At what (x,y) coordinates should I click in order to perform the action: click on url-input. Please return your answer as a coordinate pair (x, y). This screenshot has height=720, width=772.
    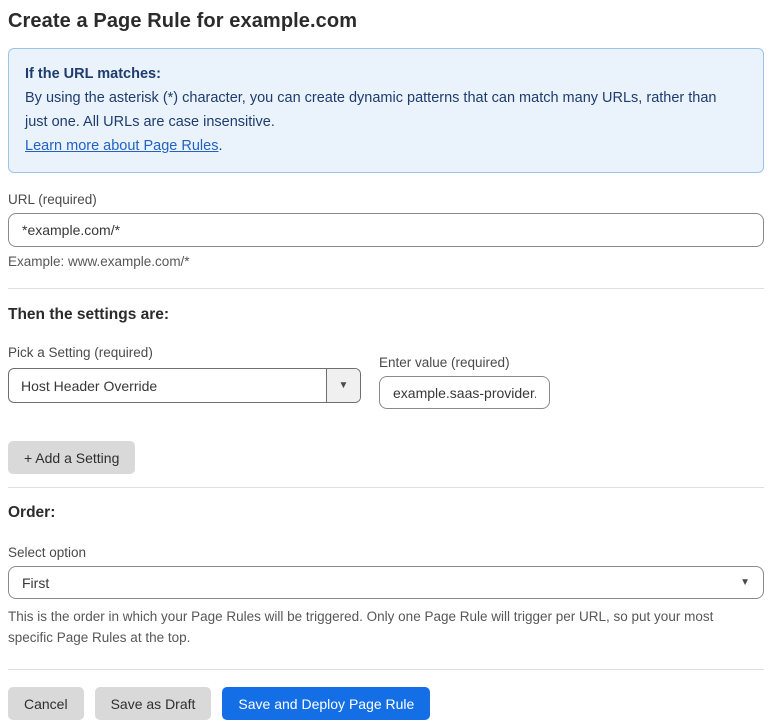
    Looking at the image, I should click on (386, 230).